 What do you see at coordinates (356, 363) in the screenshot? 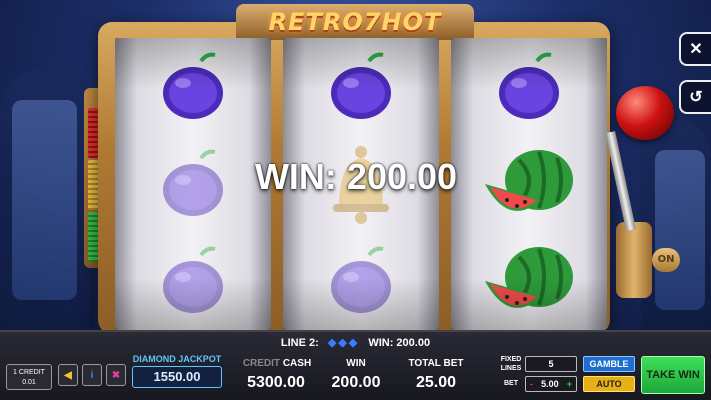
I see `win-label: WIN` at bounding box center [356, 363].